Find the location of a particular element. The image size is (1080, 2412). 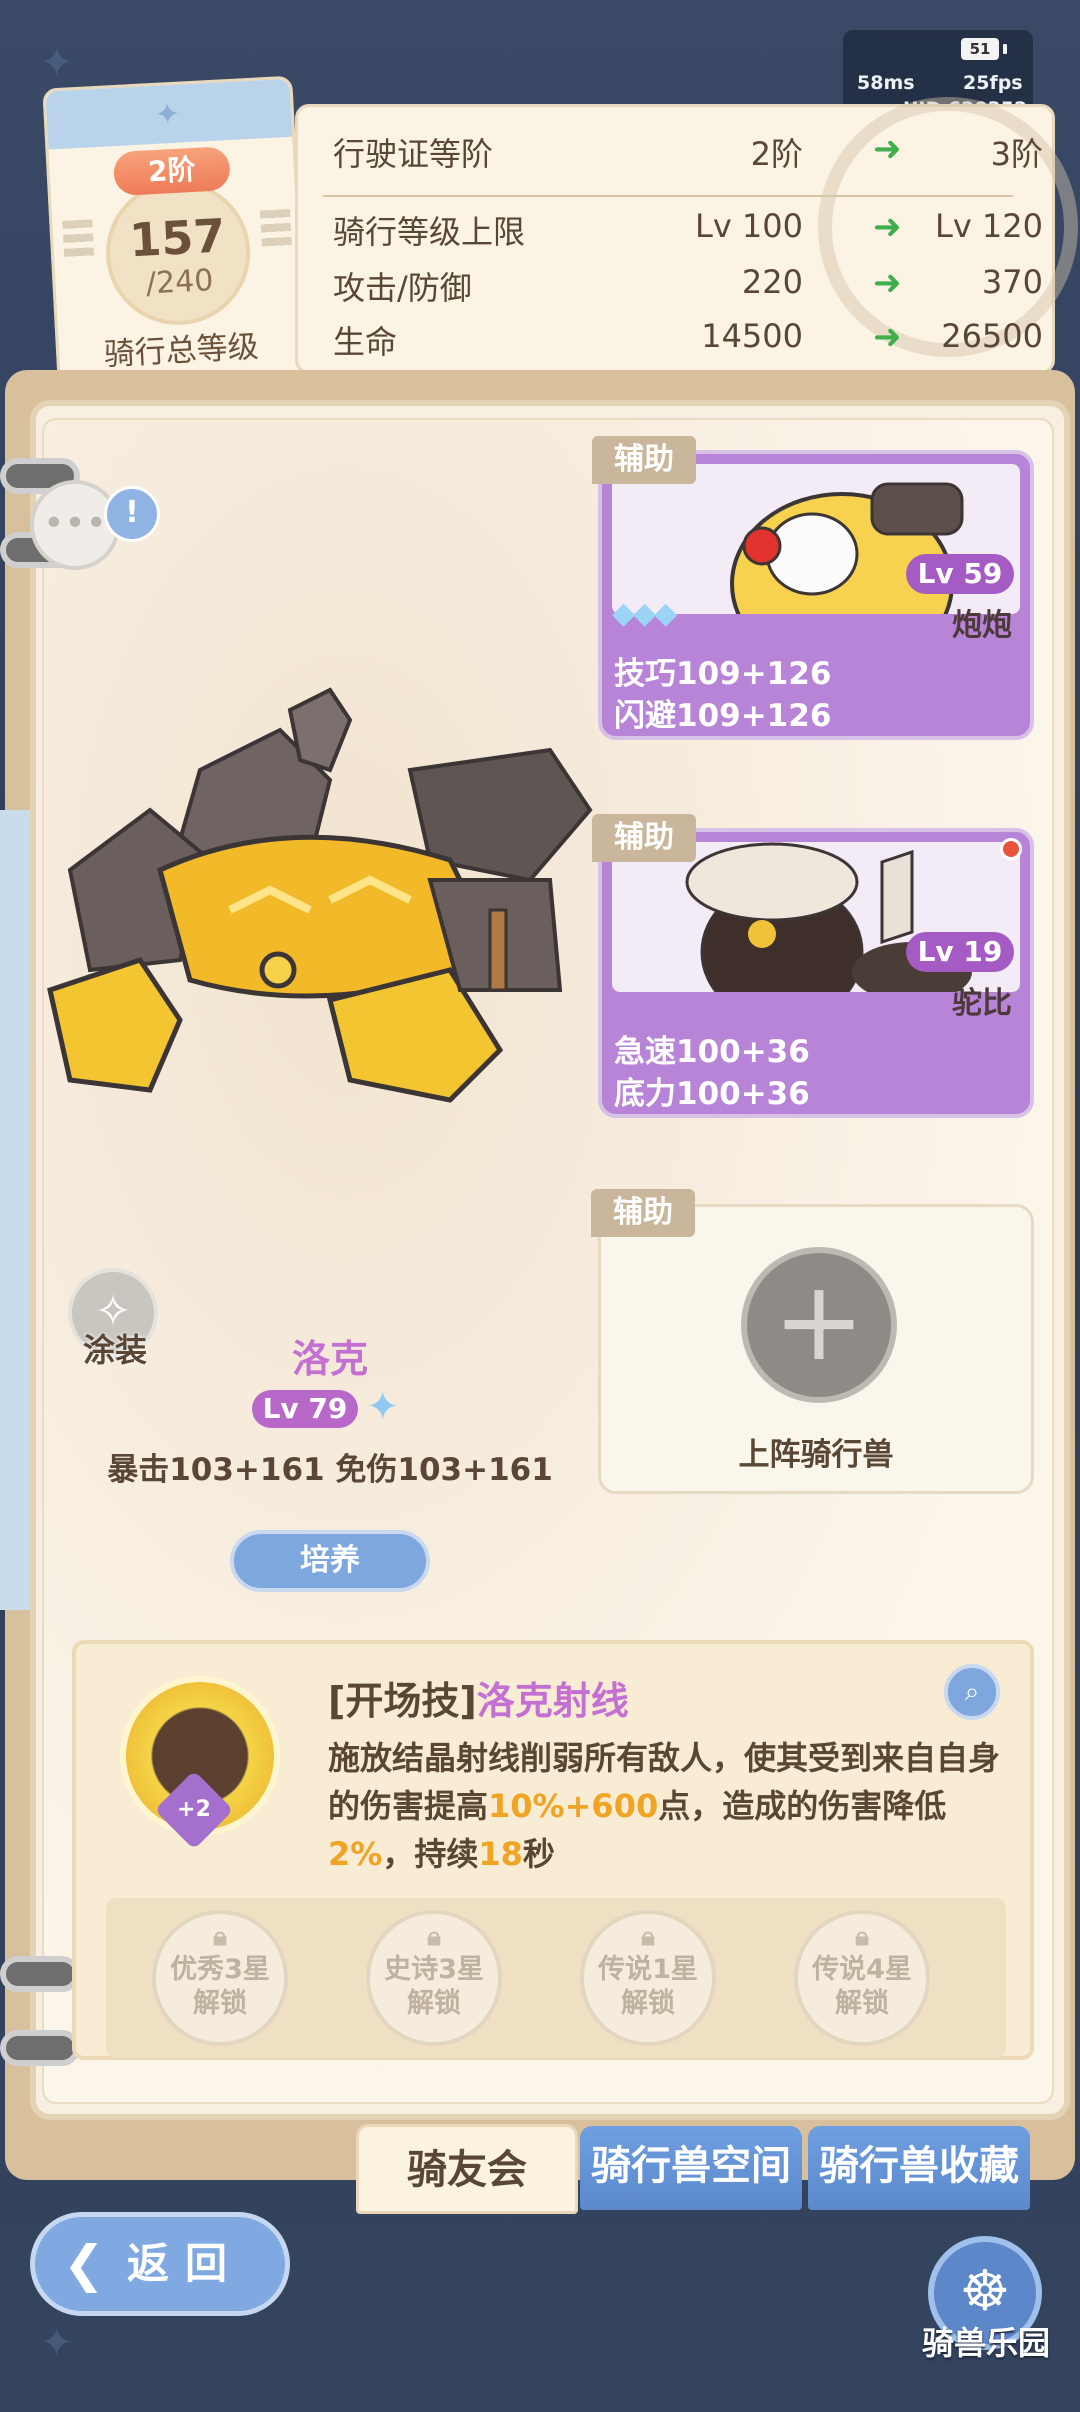

mount-level-badge: Lv 79 is located at coordinates (305, 1409).